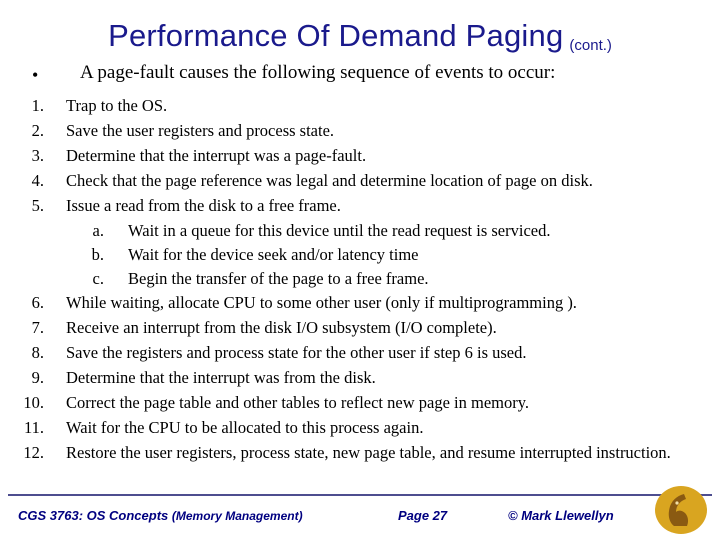  What do you see at coordinates (360, 495) in the screenshot?
I see `footer-divider` at bounding box center [360, 495].